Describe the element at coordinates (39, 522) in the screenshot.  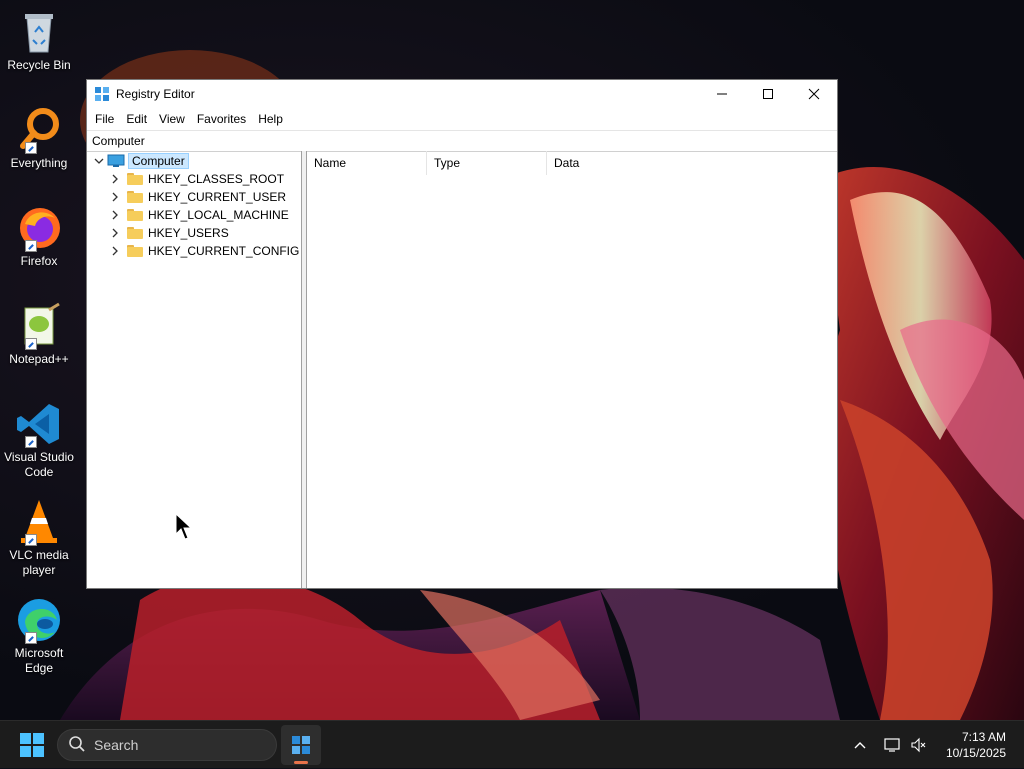
I see `vlc-cone-icon` at that location.